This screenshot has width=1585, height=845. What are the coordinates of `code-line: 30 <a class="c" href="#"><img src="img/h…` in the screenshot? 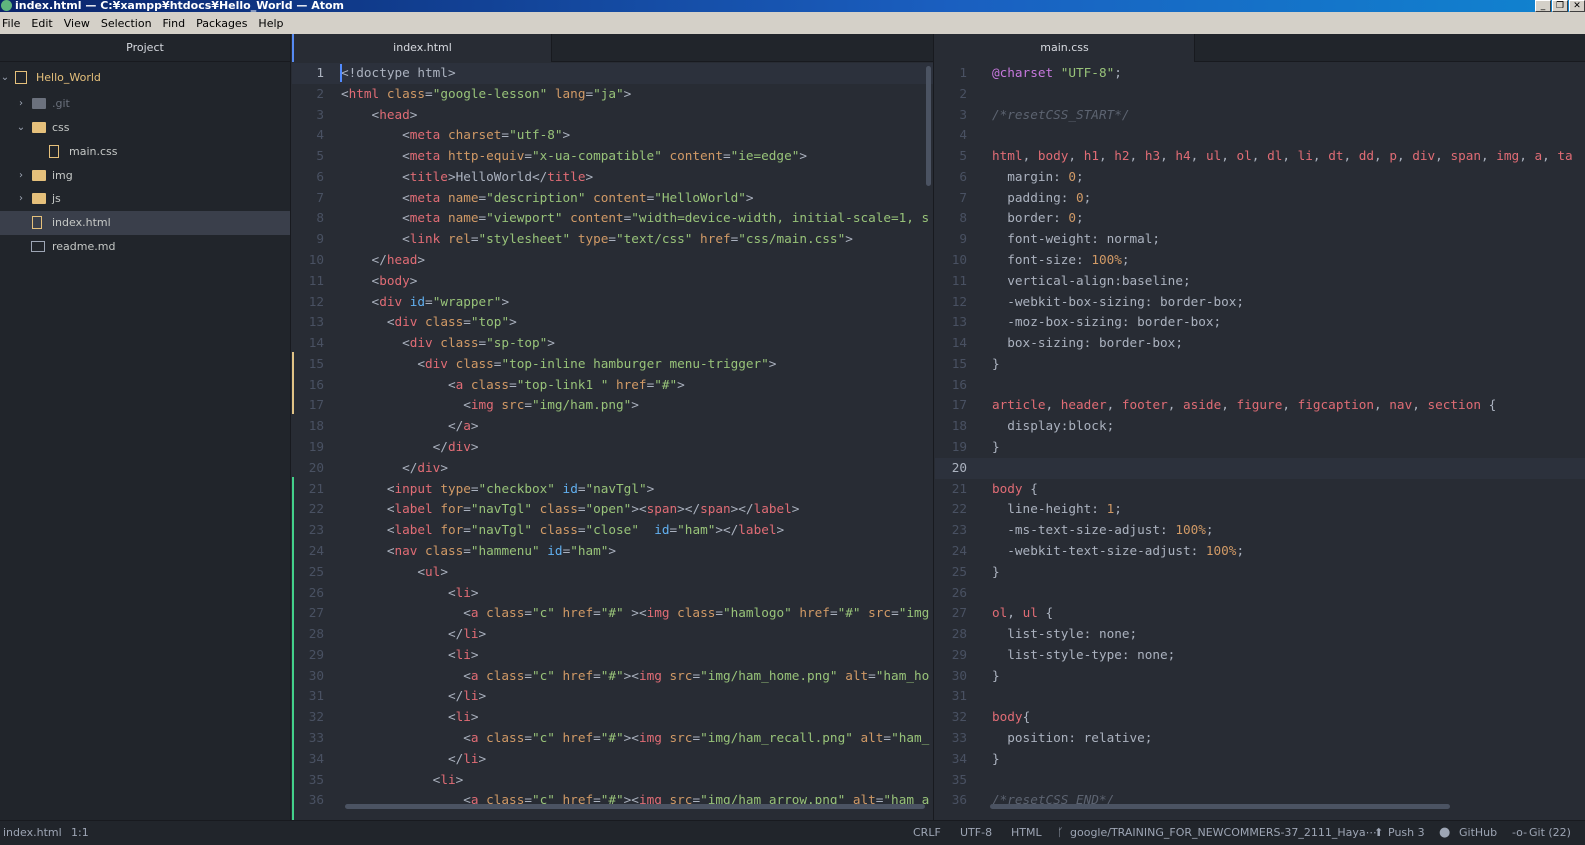 It's located at (612, 676).